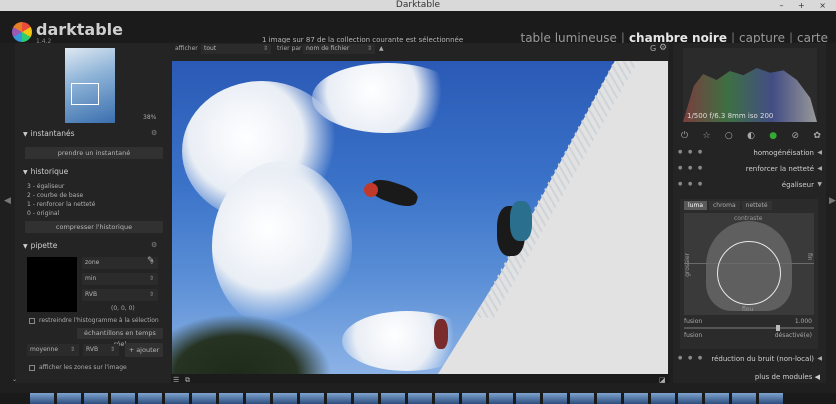  I want to click on picker-mode-select: min ⇕, so click(120, 279).